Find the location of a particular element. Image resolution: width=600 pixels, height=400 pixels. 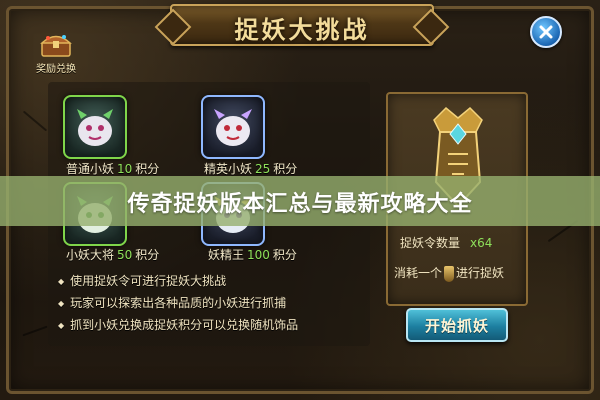

monster-label-general: 小妖大将 50 积分 is located at coordinates (113, 255).